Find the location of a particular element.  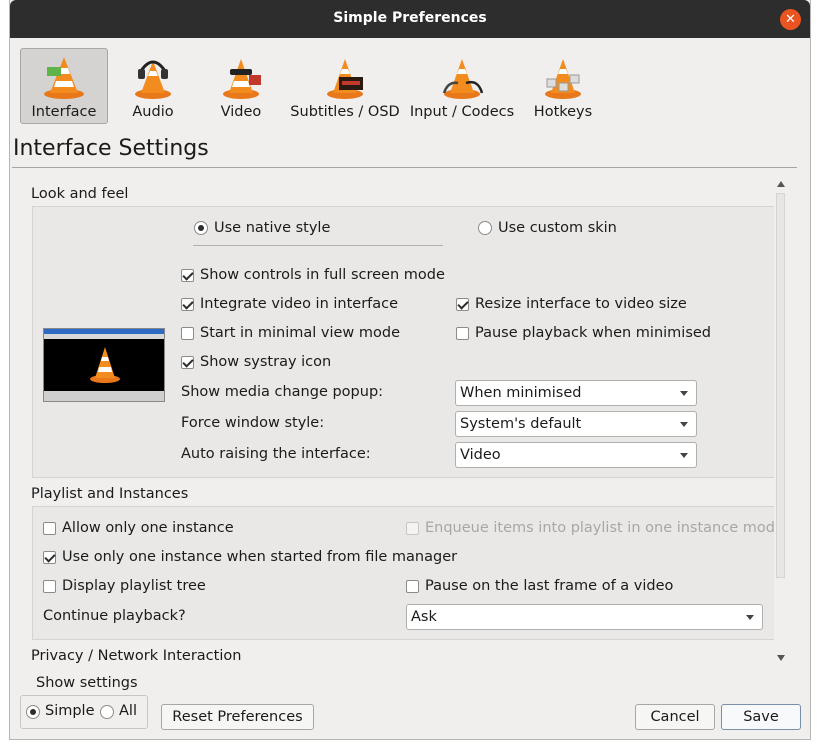

title-bar: Simple Preferences ✕ is located at coordinates (410, 19).